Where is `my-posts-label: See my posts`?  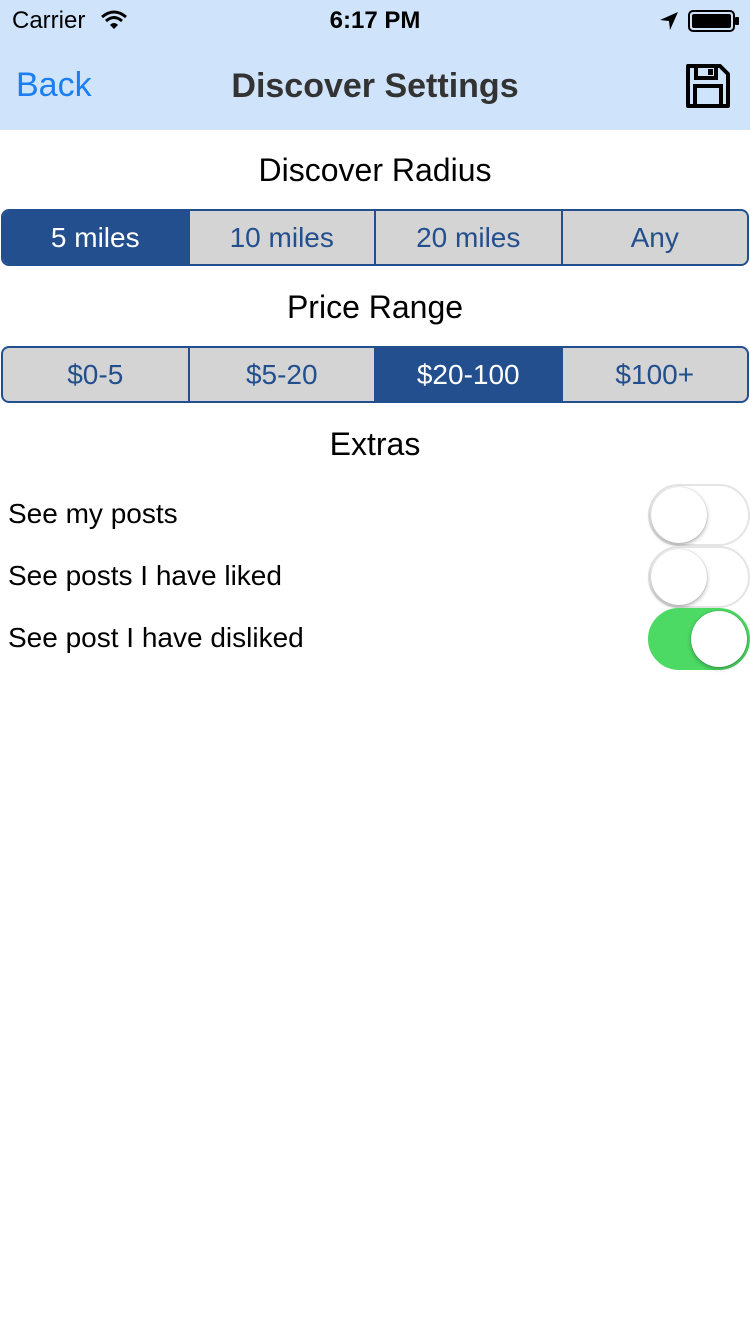 my-posts-label: See my posts is located at coordinates (93, 513).